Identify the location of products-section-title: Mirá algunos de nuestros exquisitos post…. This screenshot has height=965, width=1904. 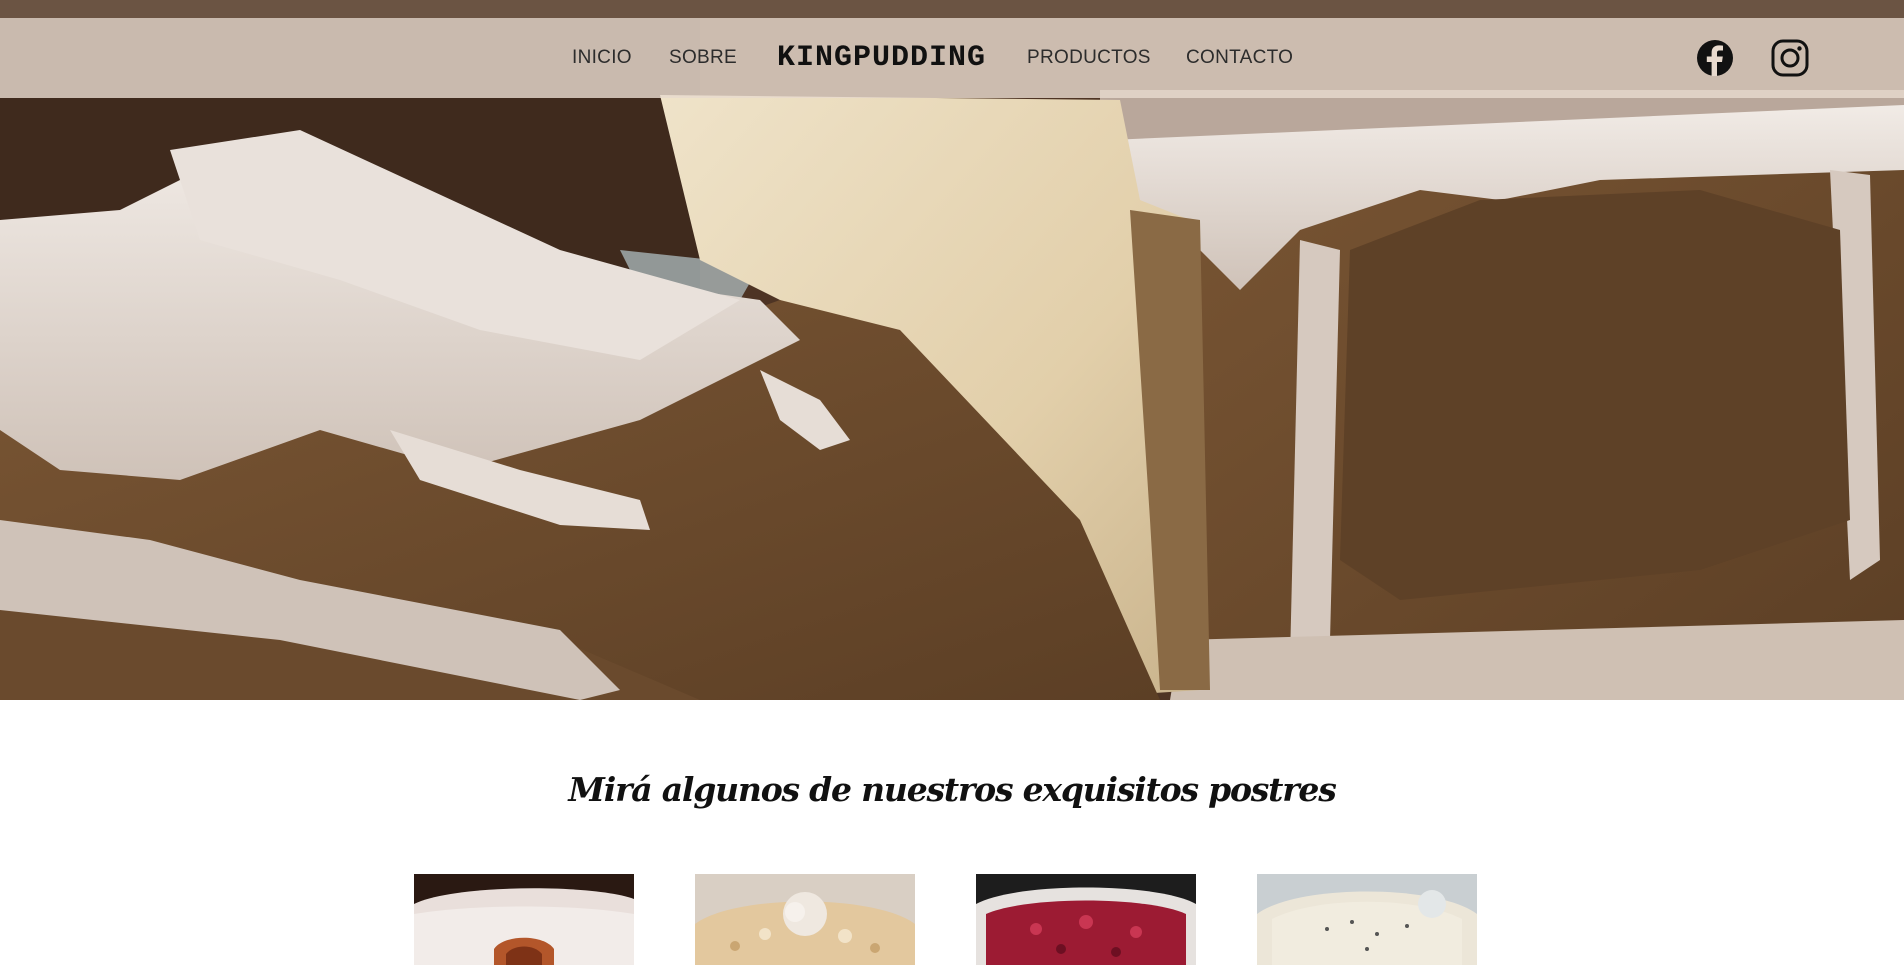
(952, 789).